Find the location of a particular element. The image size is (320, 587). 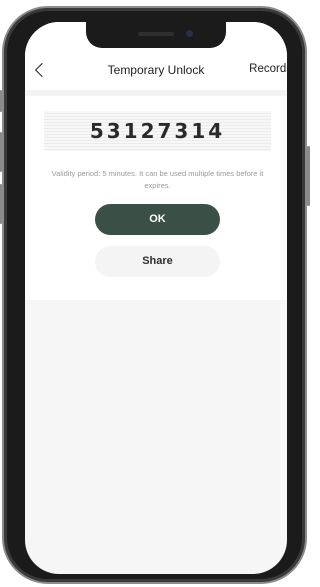

volume-up-button is located at coordinates (1, 152).